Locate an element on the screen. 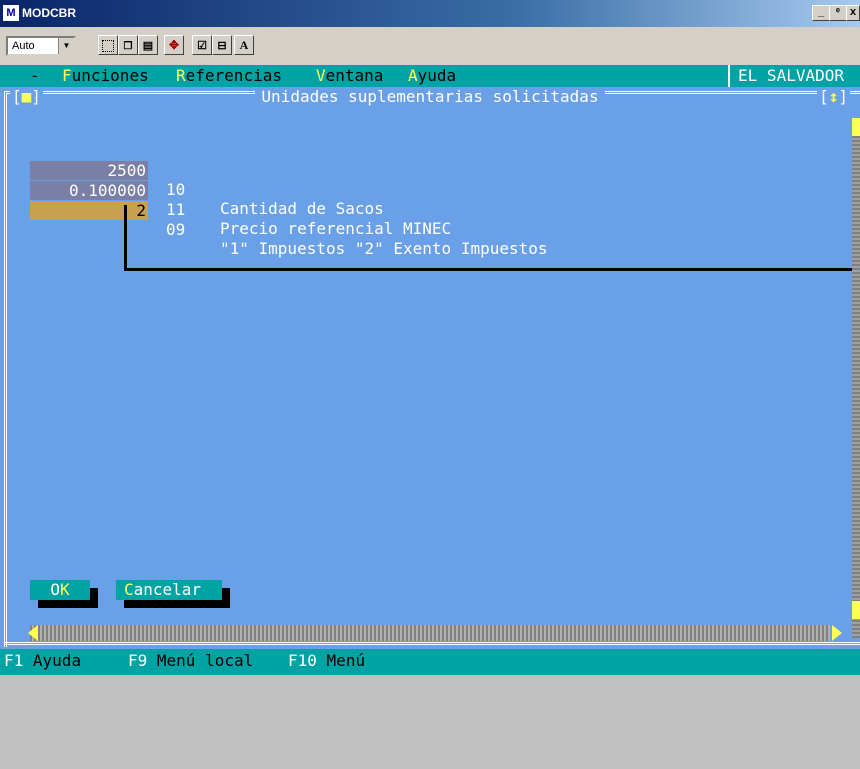 This screenshot has height=769, width=860. menu-ayuda: Ayuda is located at coordinates (432, 76).